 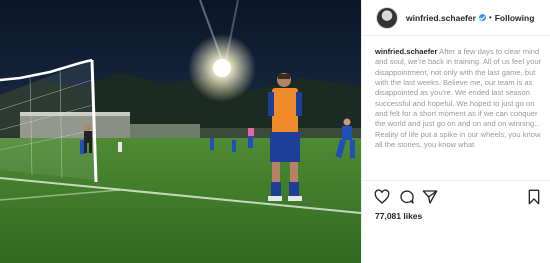 I want to click on avatar, so click(x=387, y=17).